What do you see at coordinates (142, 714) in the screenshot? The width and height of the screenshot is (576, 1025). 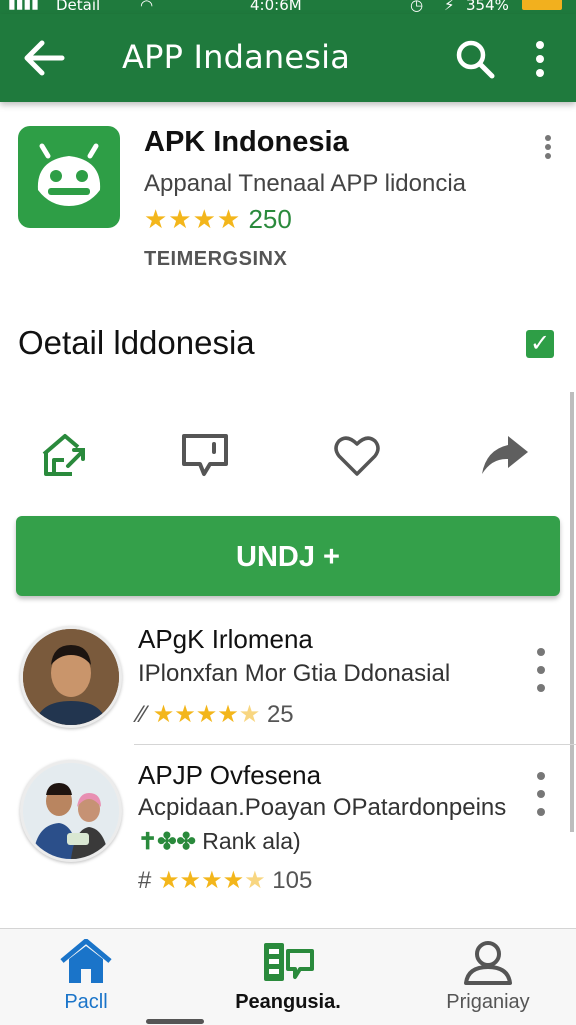 I see `rating-prefix: ⁄⁄` at bounding box center [142, 714].